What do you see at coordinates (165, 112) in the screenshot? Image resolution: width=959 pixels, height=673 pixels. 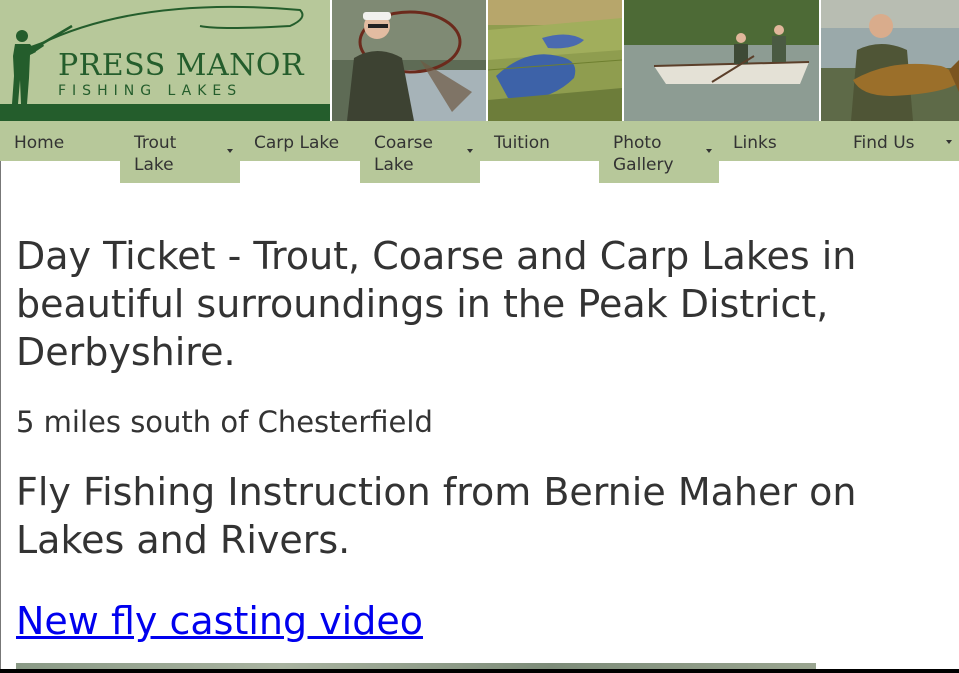 I see `logo-bottom-bar` at bounding box center [165, 112].